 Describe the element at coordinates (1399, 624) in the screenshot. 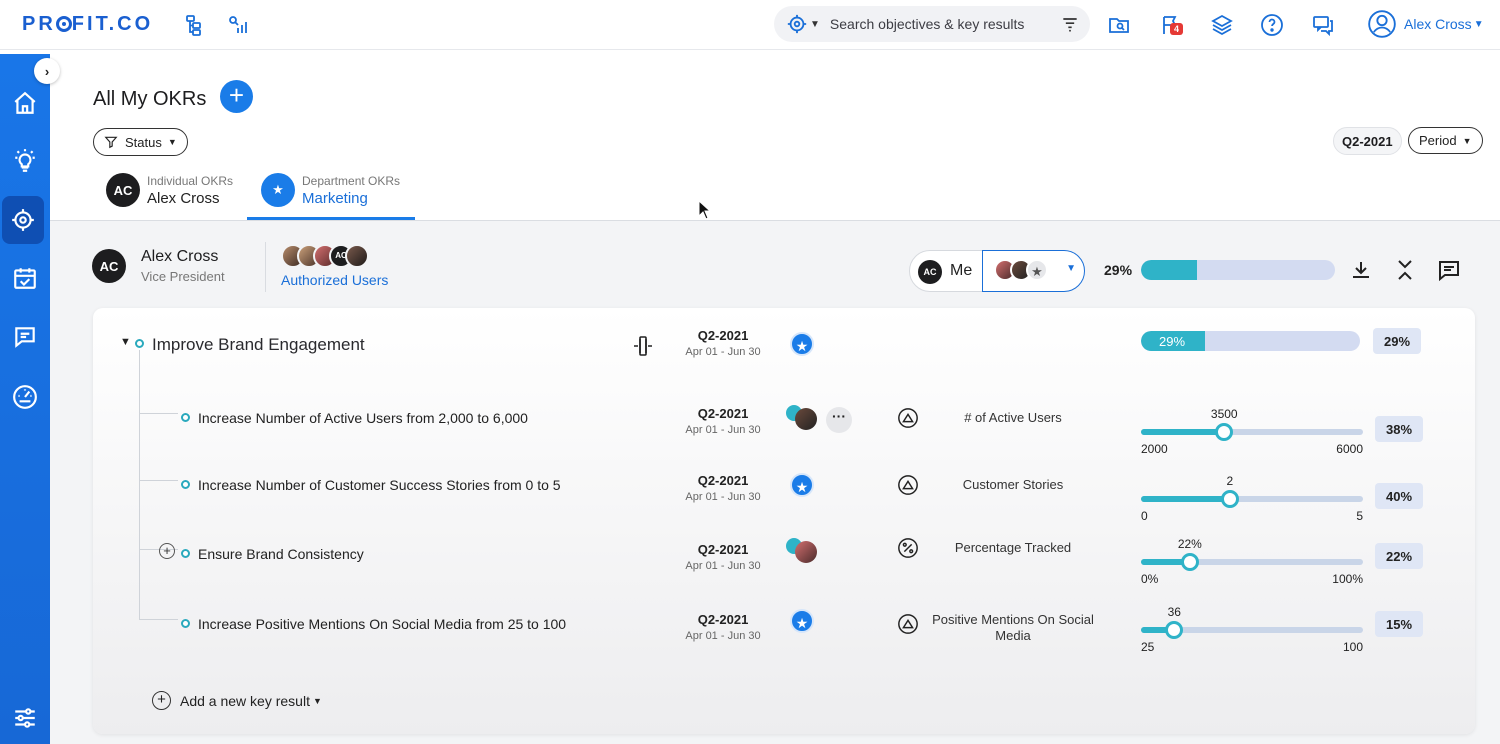

I see `key-result-percent: 15%` at that location.